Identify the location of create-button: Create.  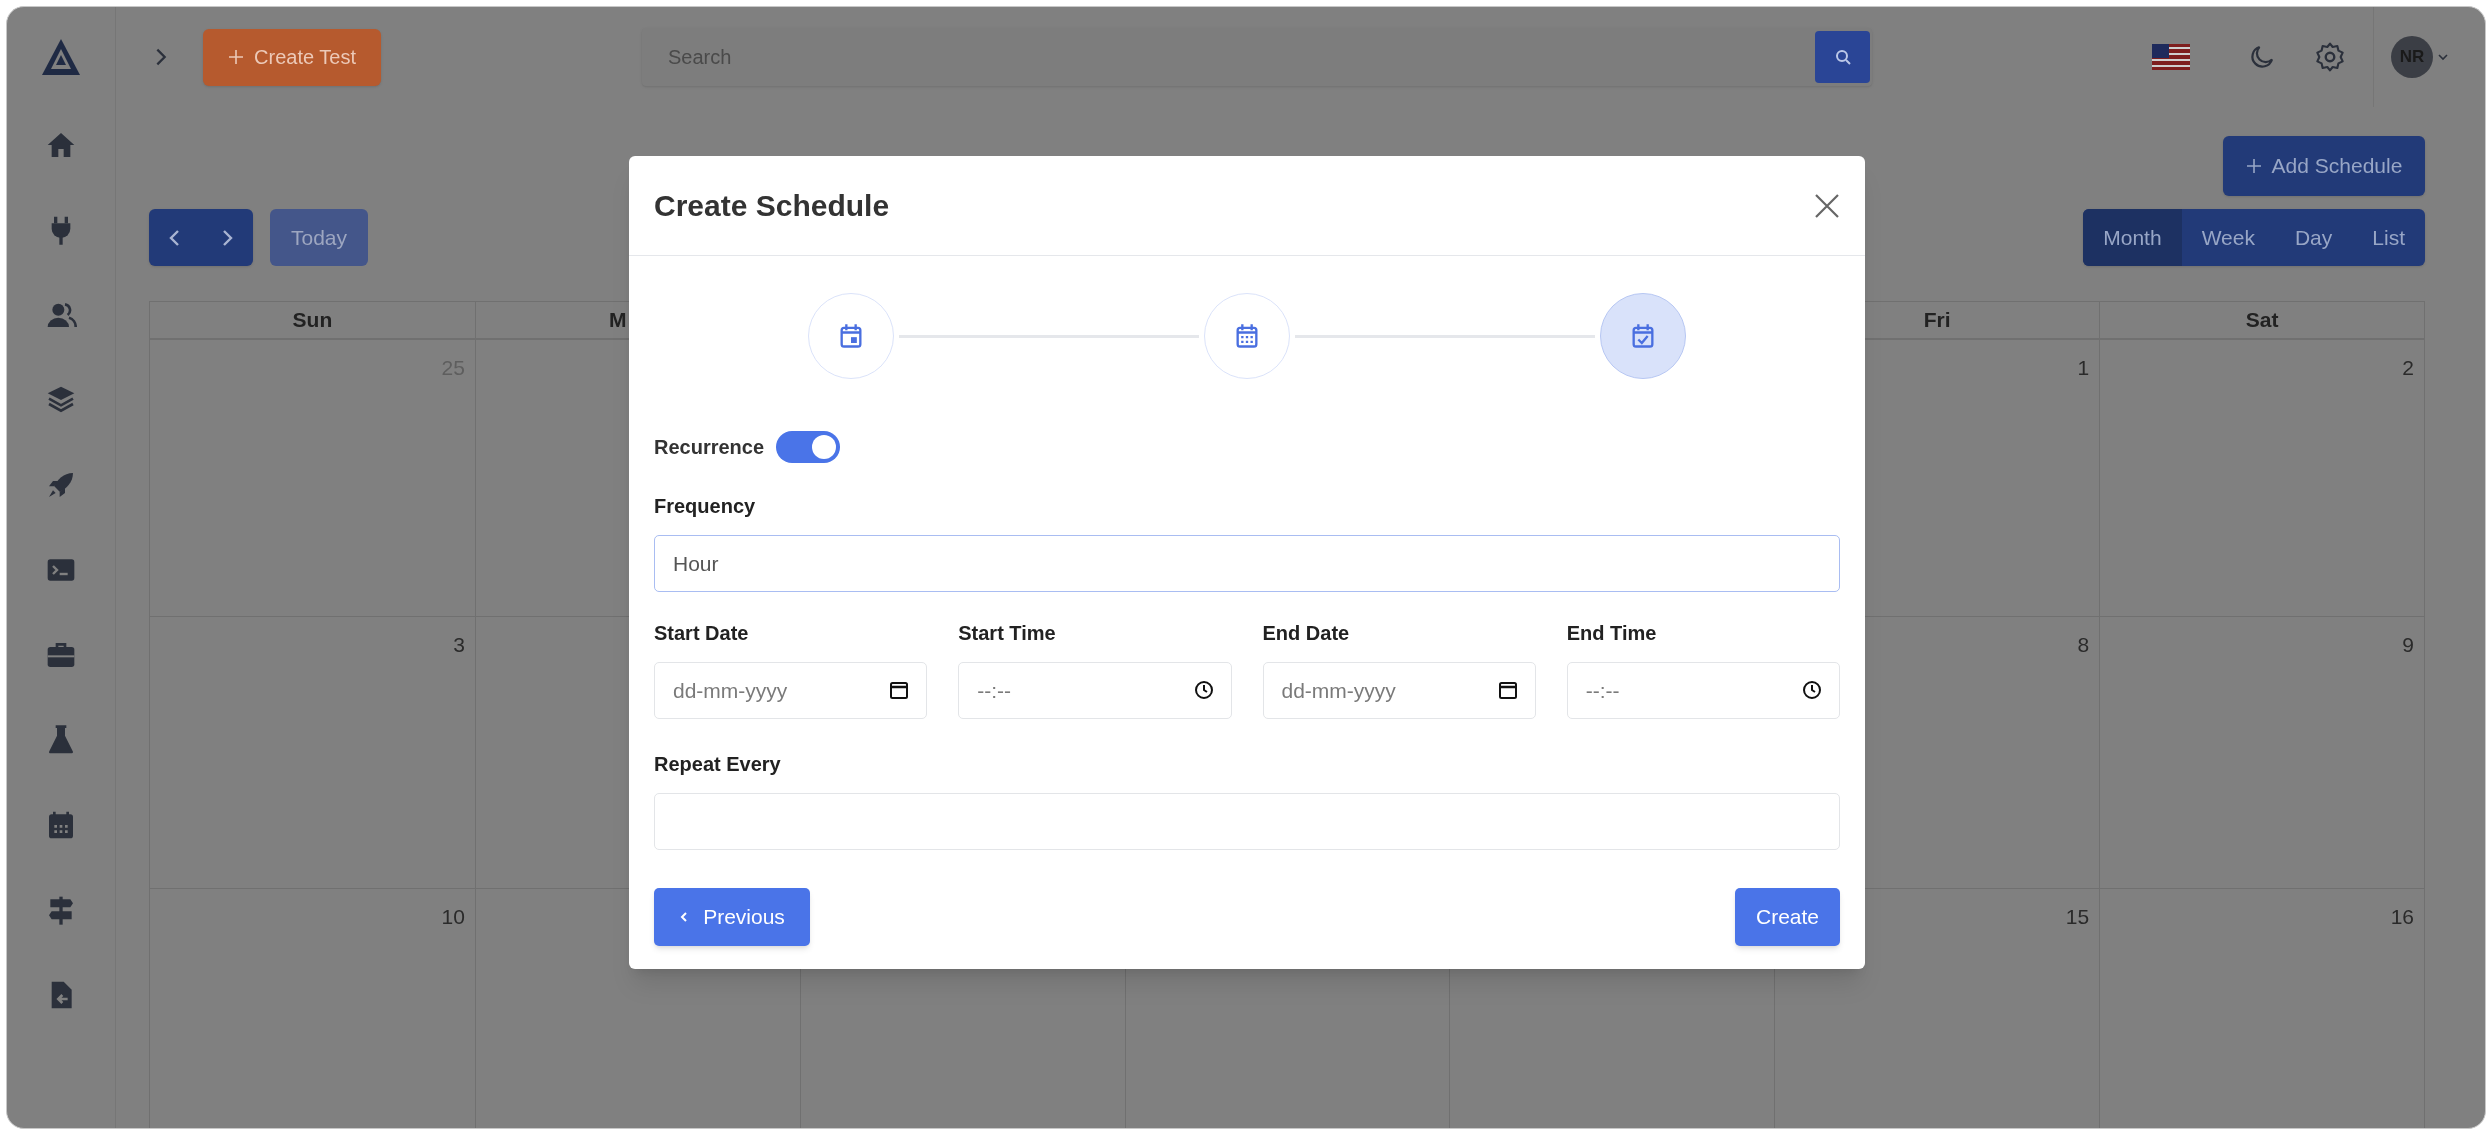
(1787, 917).